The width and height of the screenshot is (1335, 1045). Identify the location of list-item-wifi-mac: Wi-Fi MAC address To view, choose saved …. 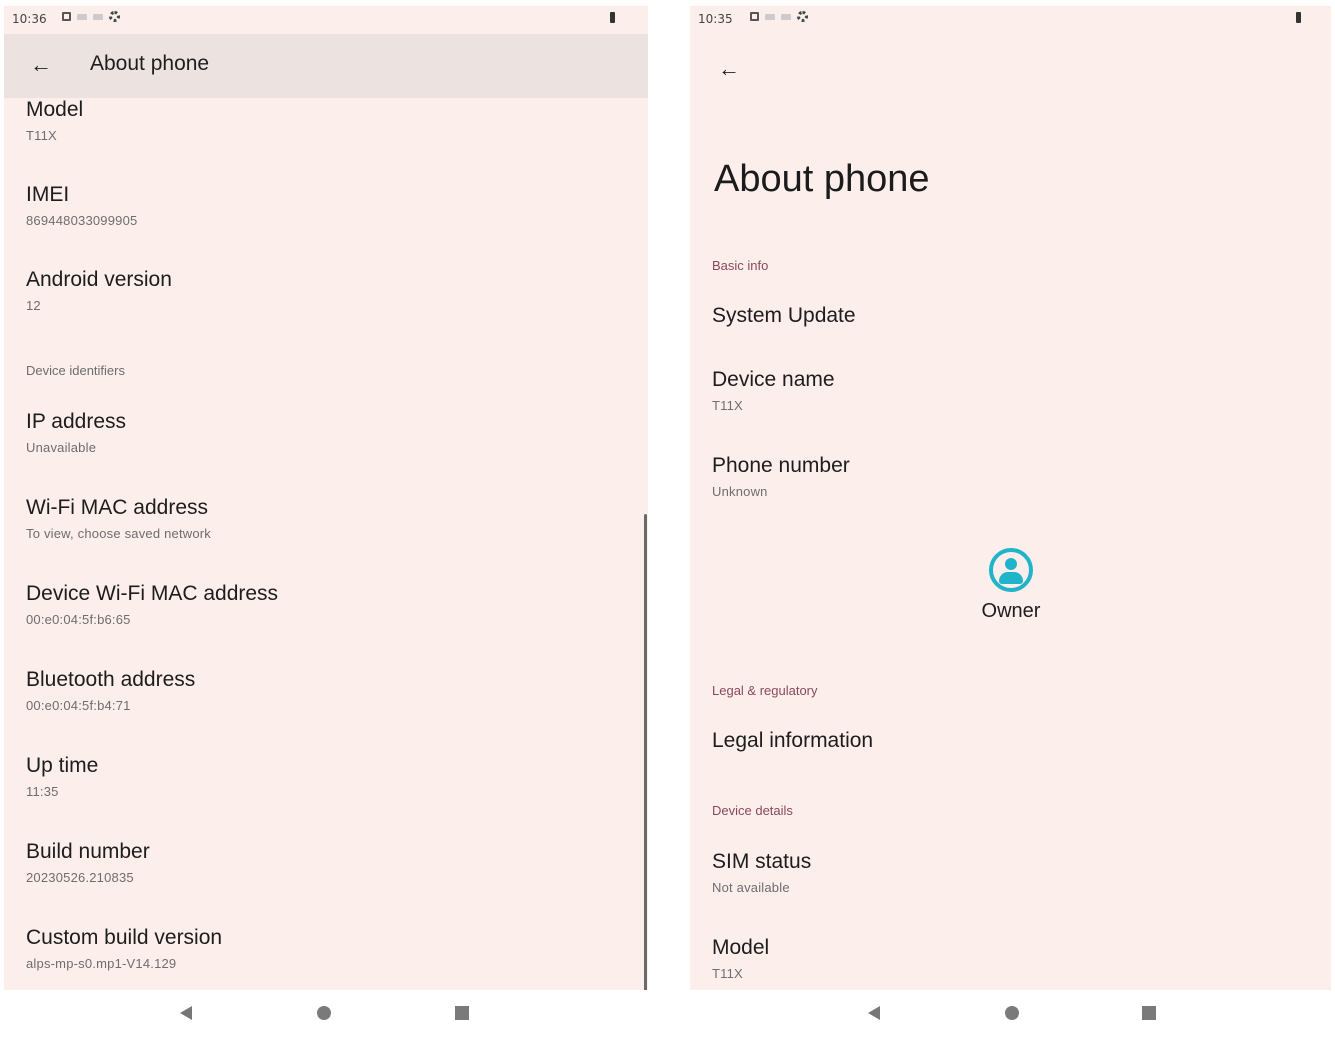
(118, 518).